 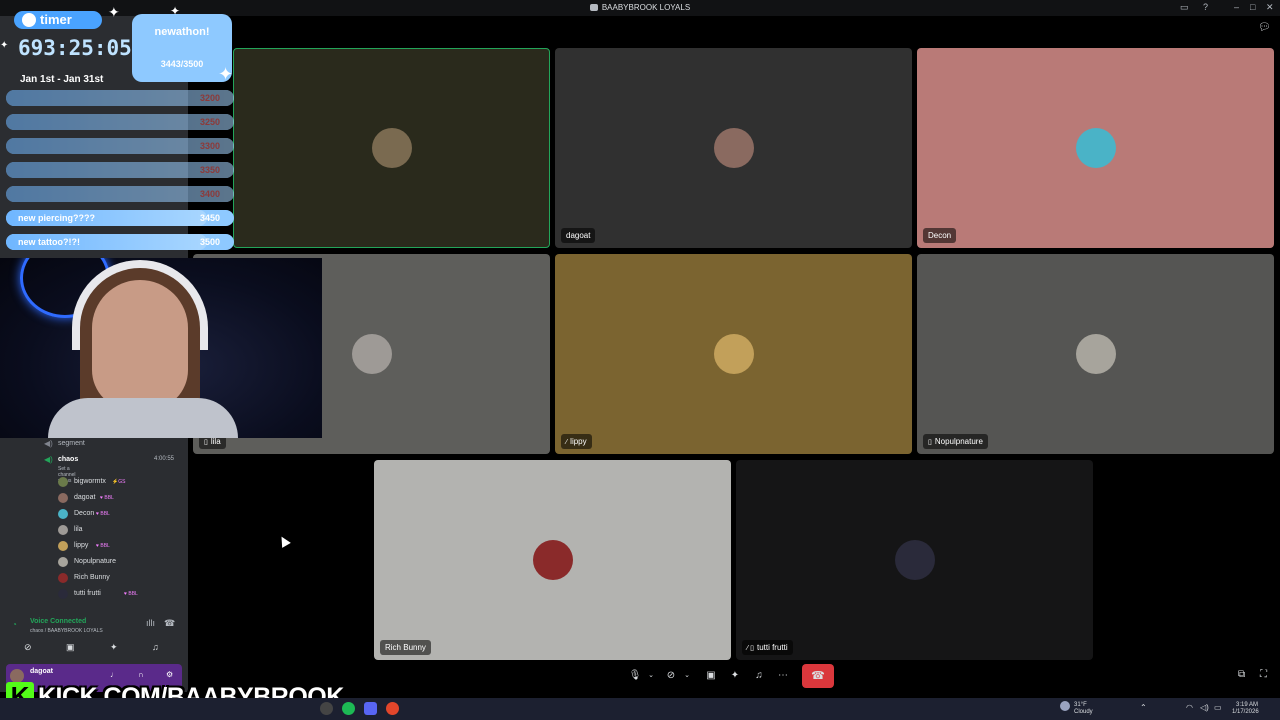 What do you see at coordinates (78, 529) in the screenshot?
I see `member-name: lila` at bounding box center [78, 529].